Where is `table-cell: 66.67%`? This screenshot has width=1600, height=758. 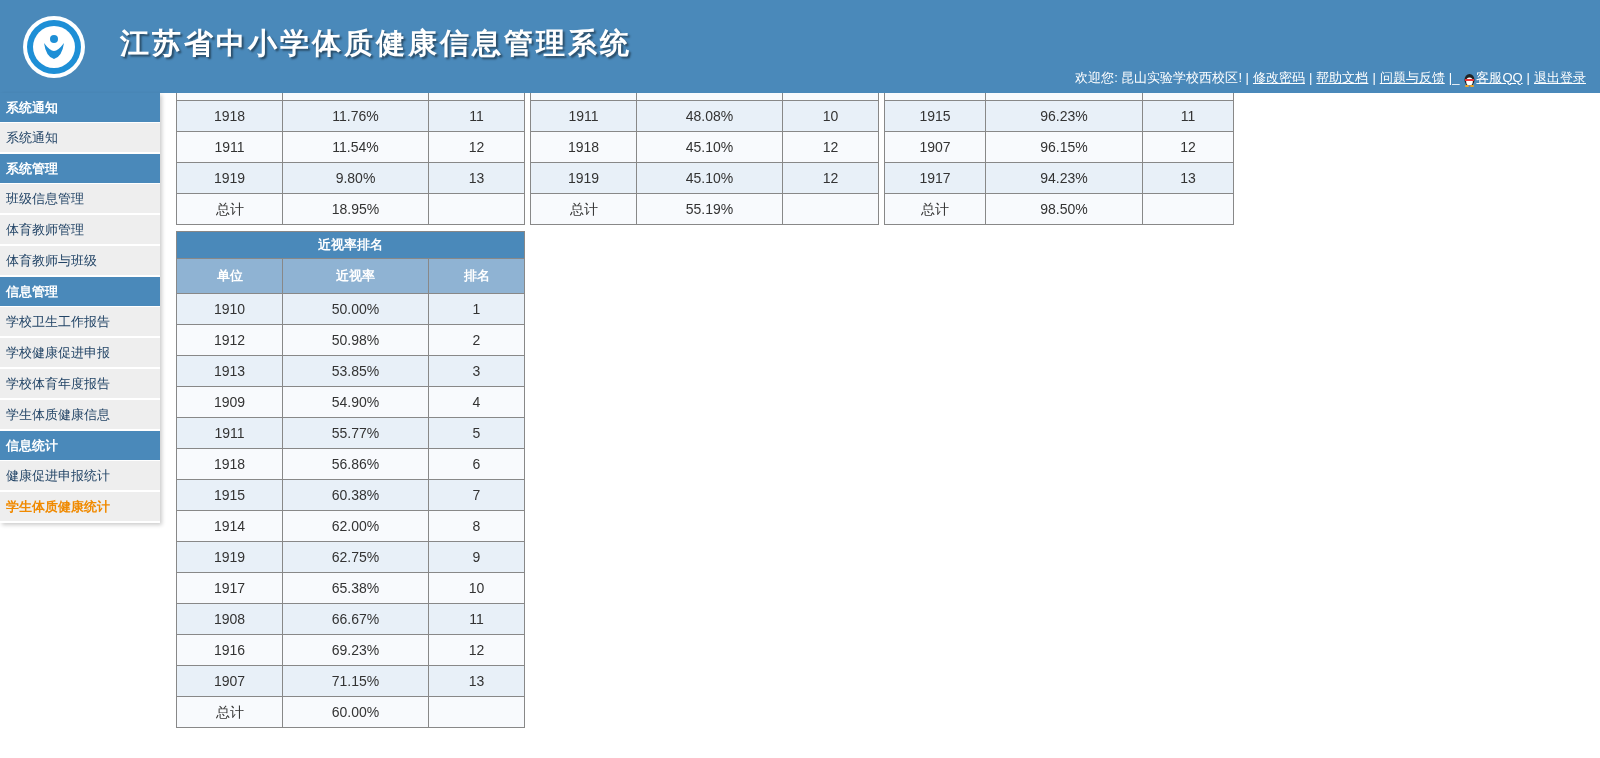
table-cell: 66.67% is located at coordinates (356, 619).